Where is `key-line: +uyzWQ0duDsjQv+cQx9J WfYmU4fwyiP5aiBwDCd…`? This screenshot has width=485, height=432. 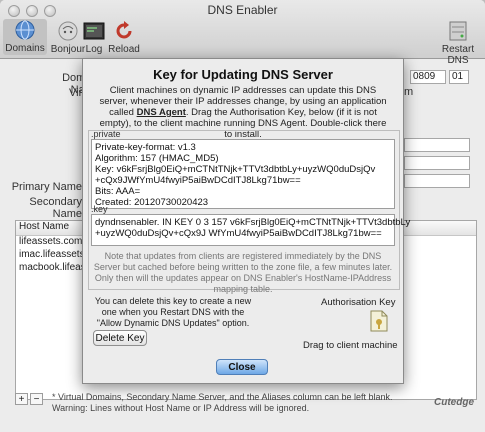
key-line: +uyzWQ0duDsjQv+cQx9J WfYmU4fwyiP5aiBwDCd… is located at coordinates (238, 233).